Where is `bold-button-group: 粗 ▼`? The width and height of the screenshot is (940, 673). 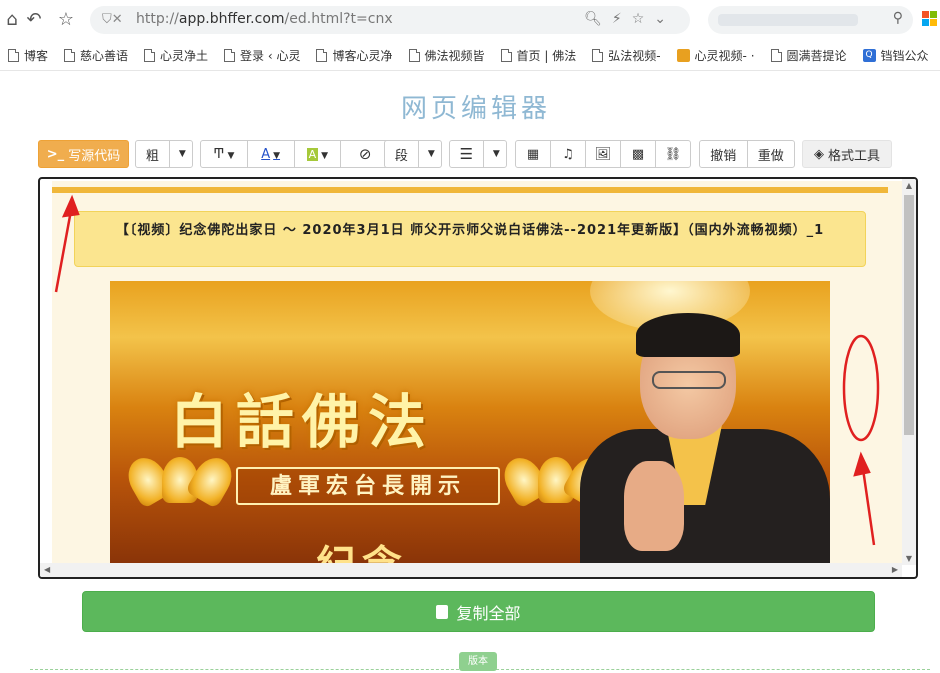 bold-button-group: 粗 ▼ is located at coordinates (164, 154).